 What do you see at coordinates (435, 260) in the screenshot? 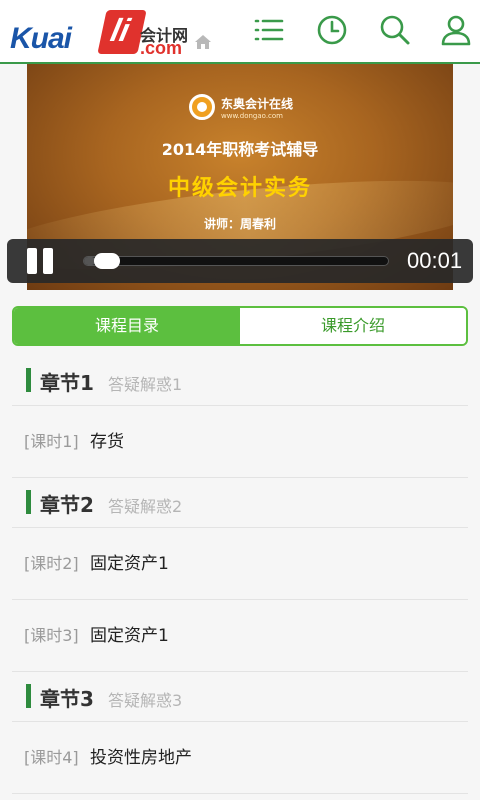
I see `playback-time: 00:01` at bounding box center [435, 260].